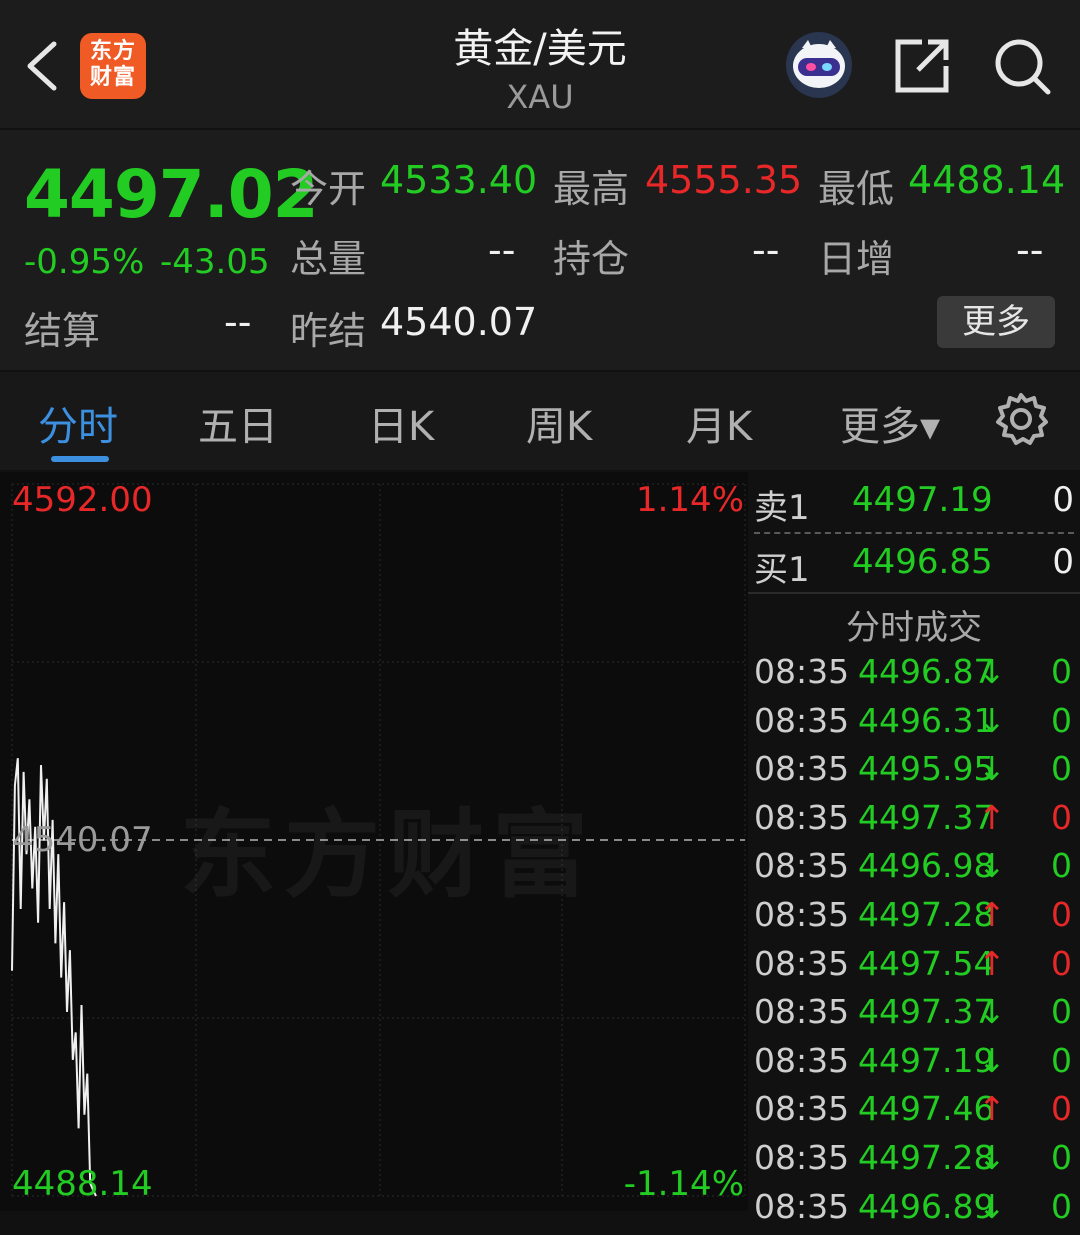 Image resolution: width=1080 pixels, height=1235 pixels. I want to click on tick-price: 4496.87, so click(926, 671).